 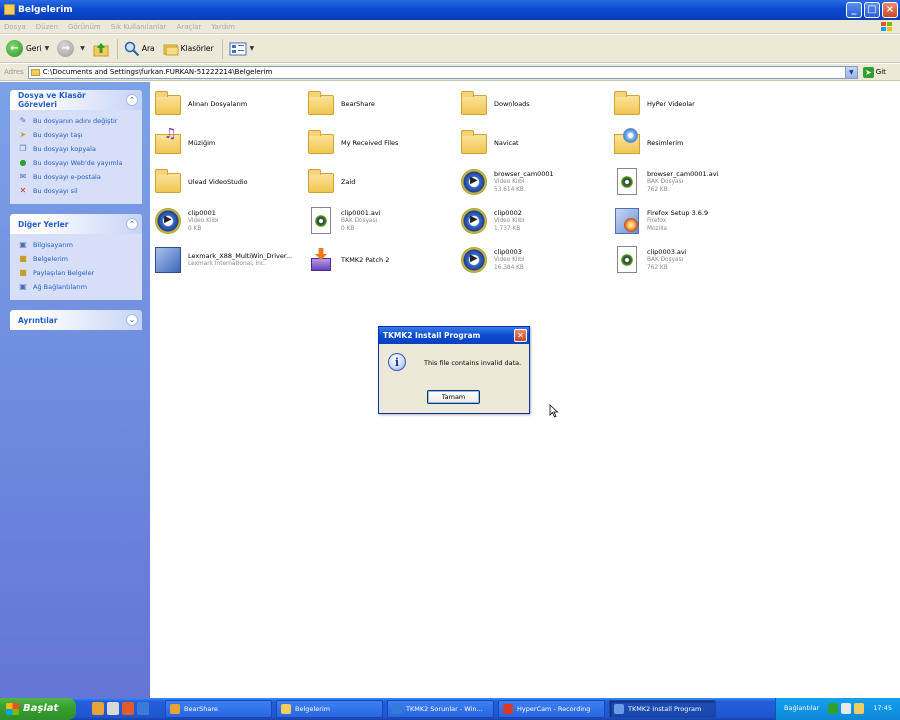 I want to click on place-my-computer: ▣ Bilgisayarım, so click(x=77, y=245).